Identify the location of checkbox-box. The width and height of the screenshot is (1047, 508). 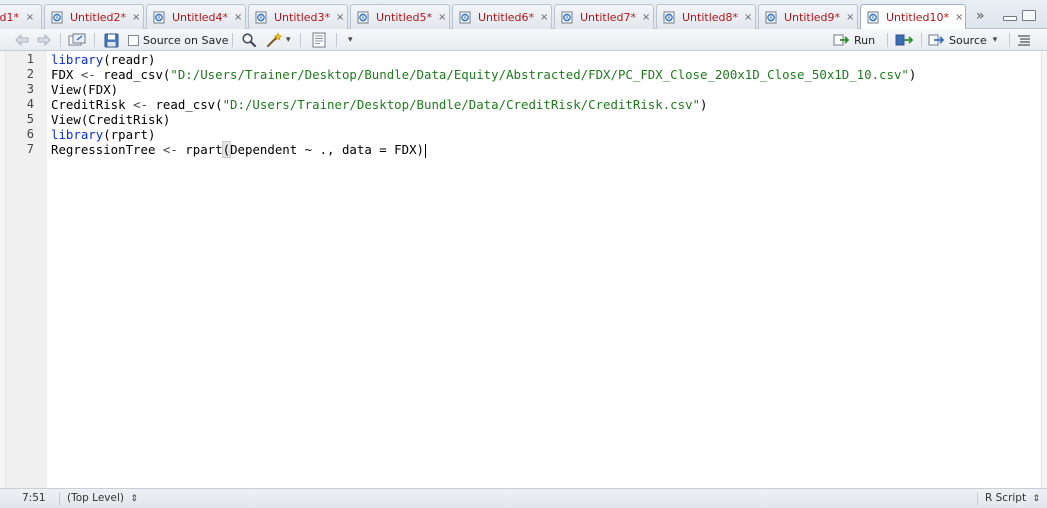
(133, 40).